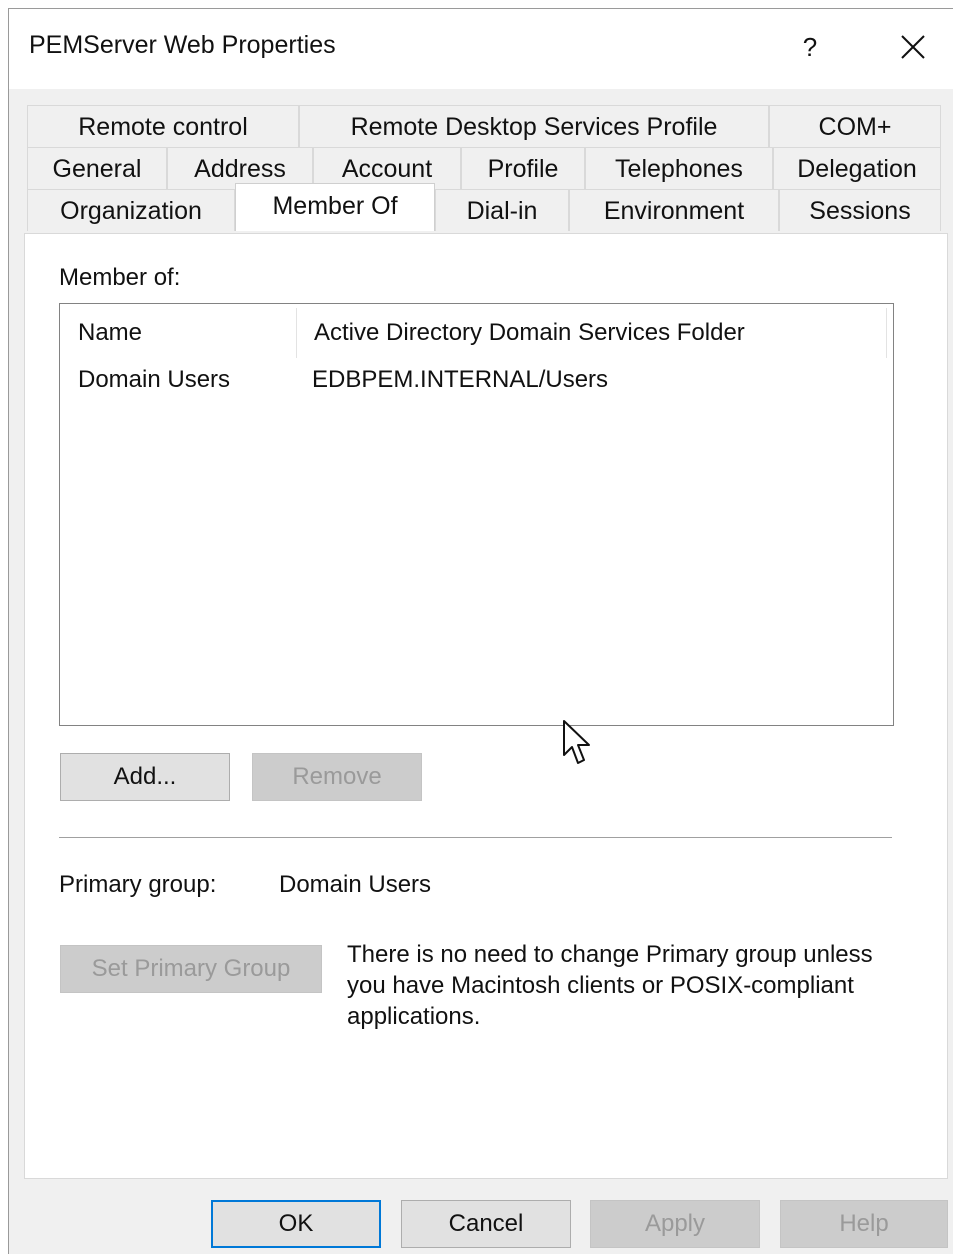 The height and width of the screenshot is (1254, 953). I want to click on ok-button: OK, so click(296, 1224).